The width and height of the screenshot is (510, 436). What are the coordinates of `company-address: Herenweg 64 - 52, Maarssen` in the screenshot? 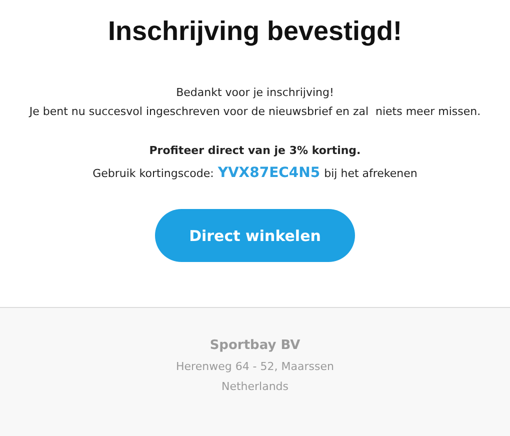 It's located at (255, 366).